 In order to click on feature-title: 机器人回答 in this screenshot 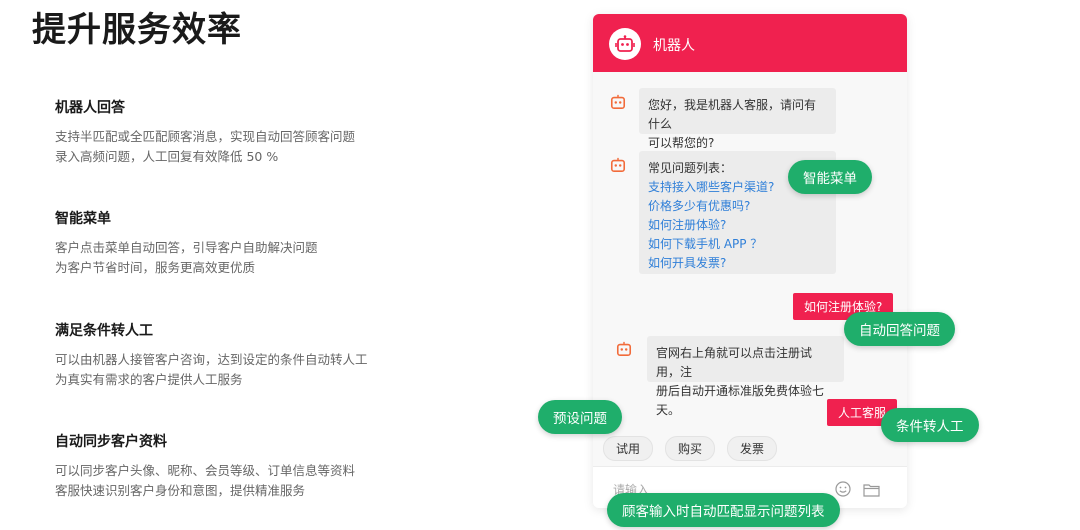, I will do `click(90, 108)`.